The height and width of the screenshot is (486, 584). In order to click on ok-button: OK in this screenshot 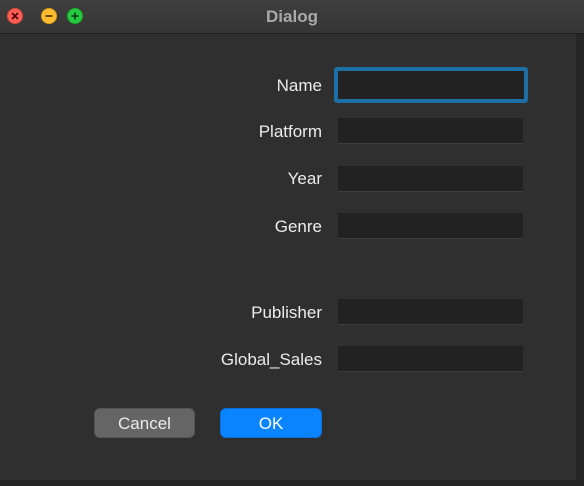, I will do `click(271, 423)`.